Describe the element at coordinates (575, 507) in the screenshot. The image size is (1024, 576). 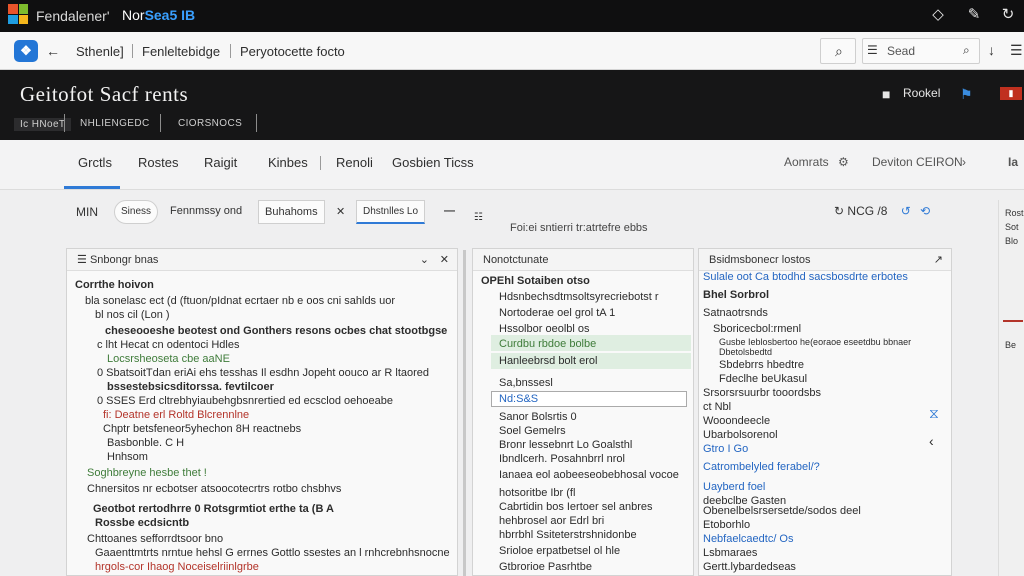
I see `list-item: Cabrtidin bos Iertoer sel anbres` at that location.